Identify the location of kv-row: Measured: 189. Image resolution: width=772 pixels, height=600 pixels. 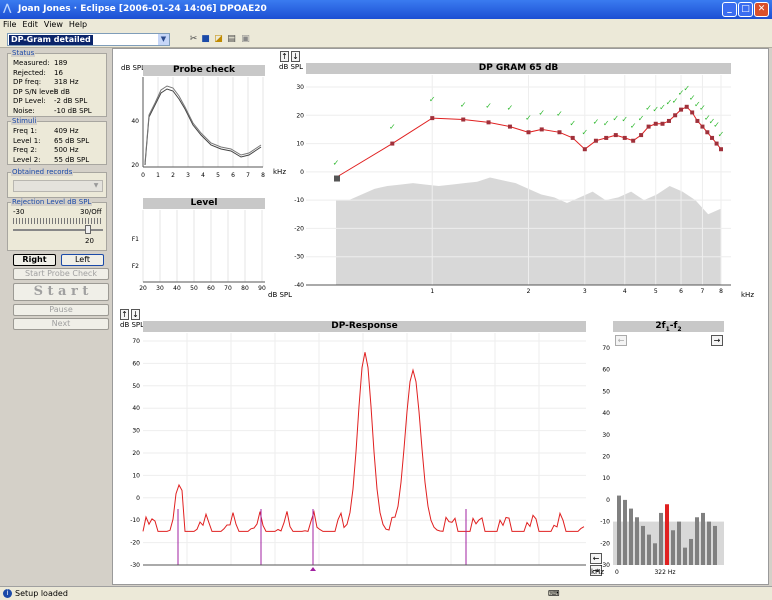
(40, 63).